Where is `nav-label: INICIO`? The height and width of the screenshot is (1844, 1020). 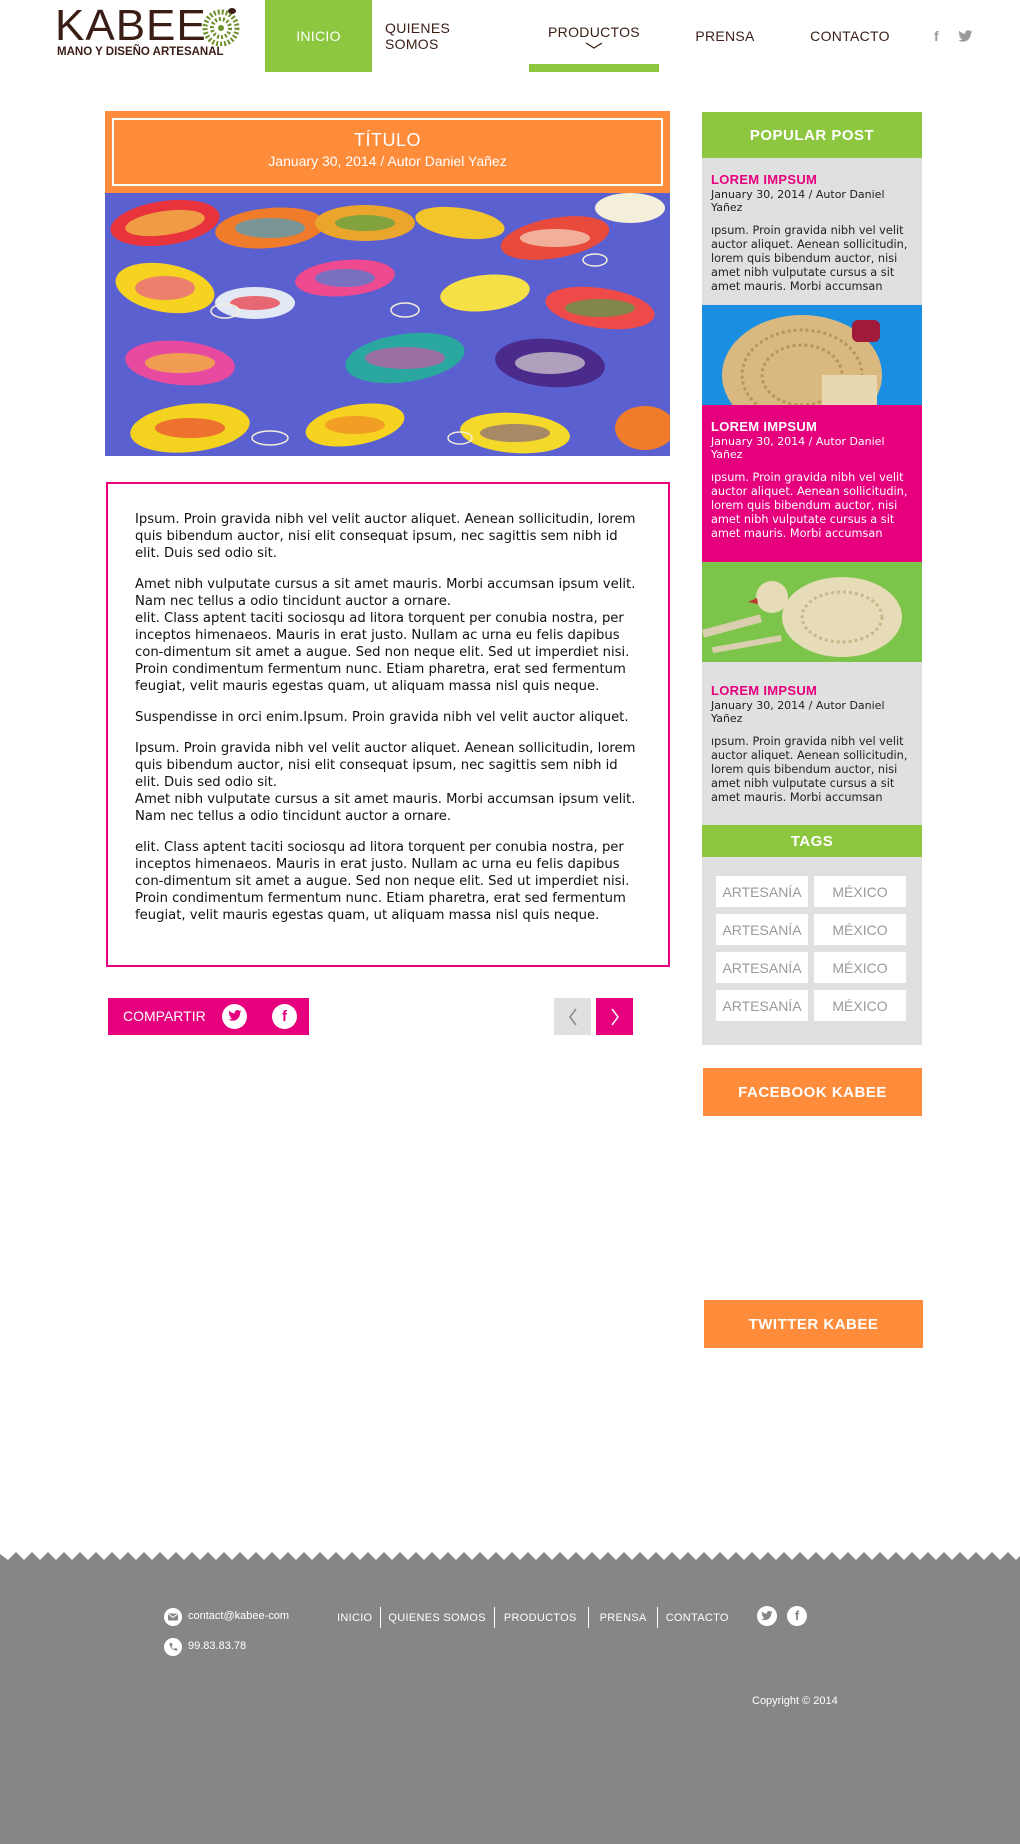 nav-label: INICIO is located at coordinates (318, 36).